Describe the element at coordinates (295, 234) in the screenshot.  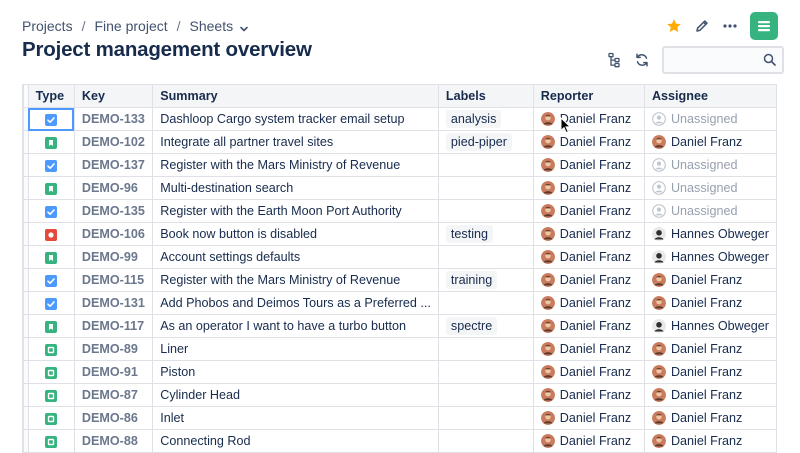
I see `cell-summary: Book now button is disabled` at that location.